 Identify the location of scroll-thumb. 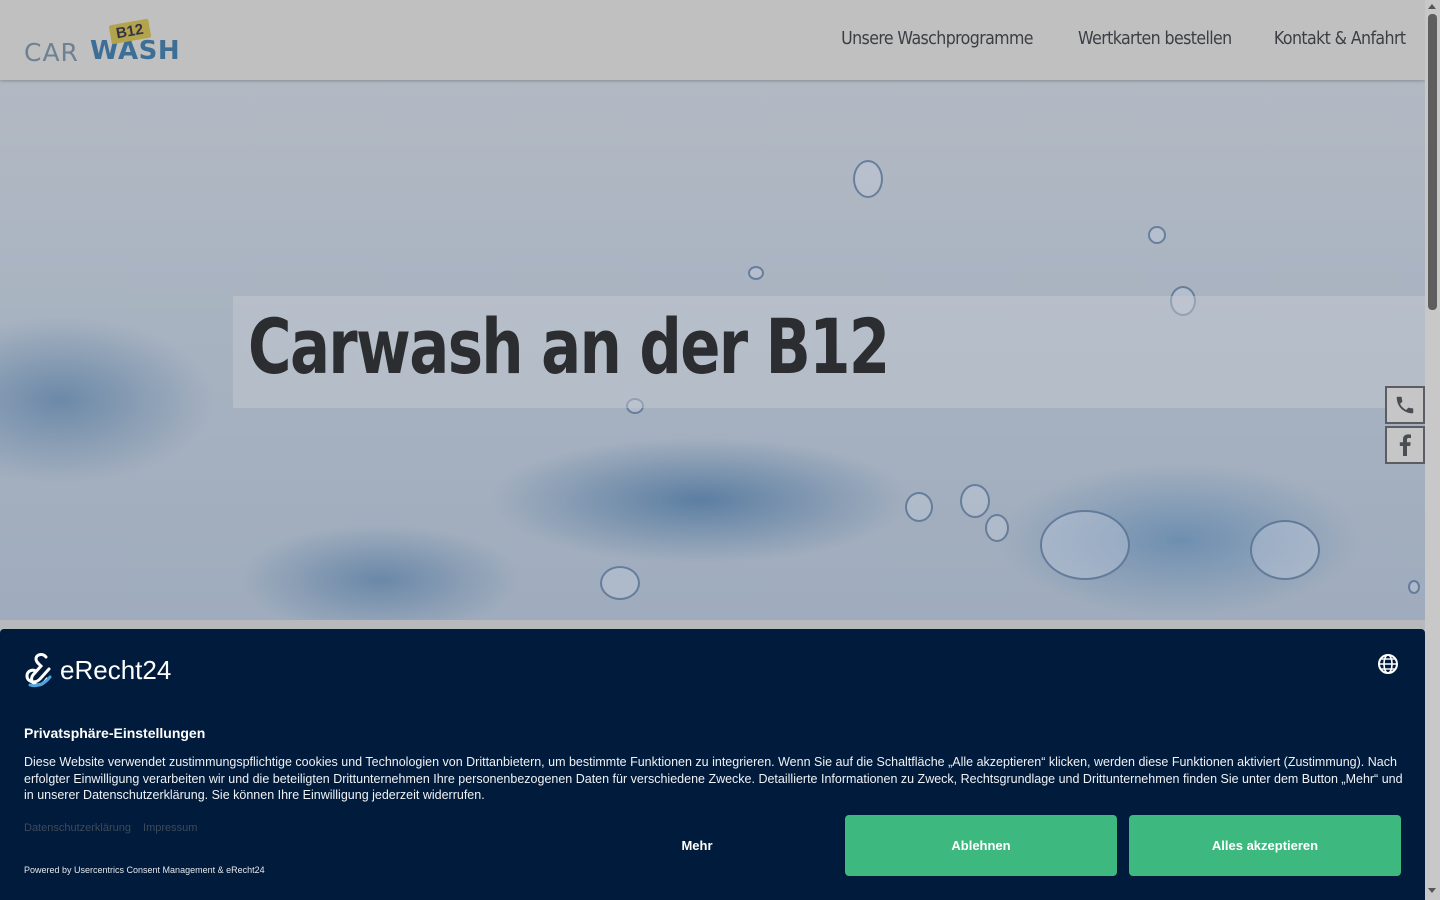
(1432, 162).